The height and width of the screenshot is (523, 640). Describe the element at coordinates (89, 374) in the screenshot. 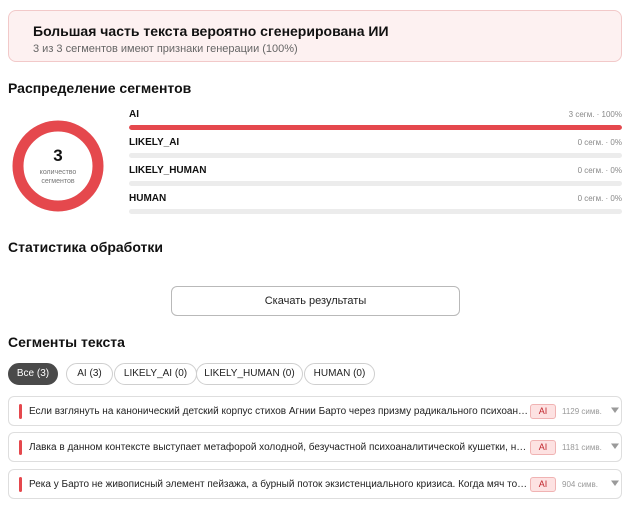

I see `filter-ai: AI (3)` at that location.